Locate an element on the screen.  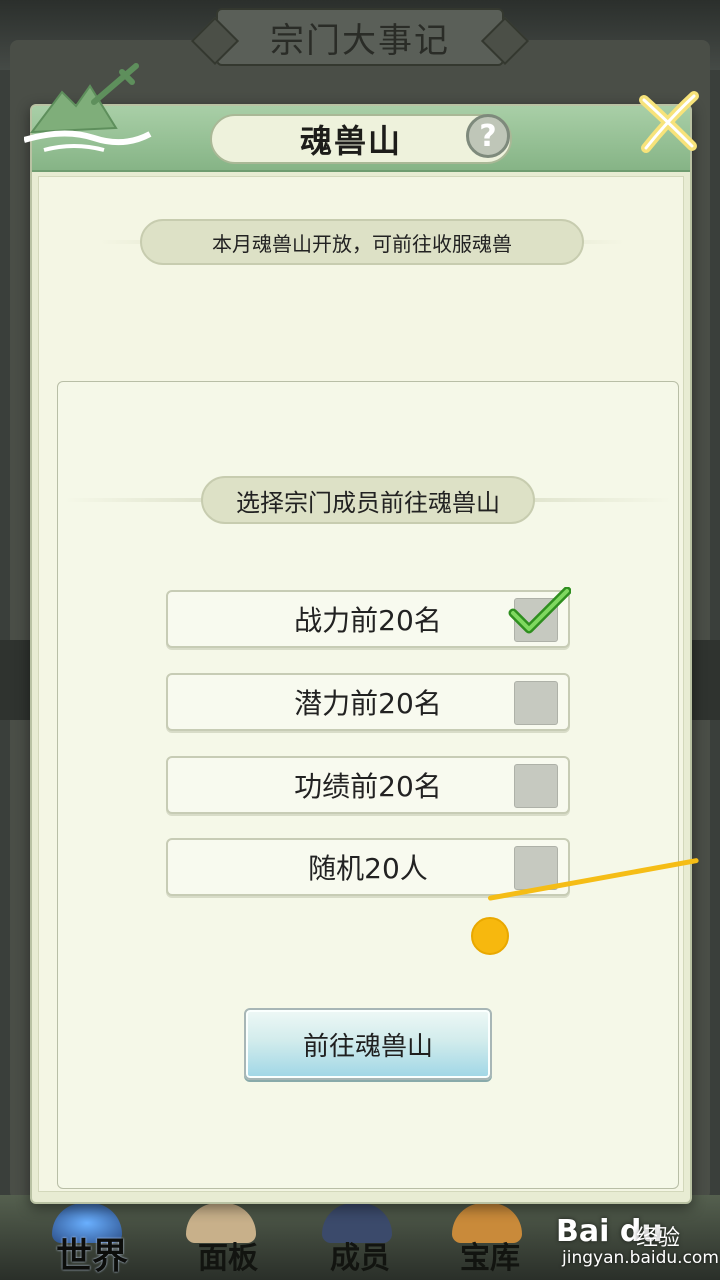
notice-text: 本月魂兽山开放，可前往收服魂兽 is located at coordinates (362, 243).